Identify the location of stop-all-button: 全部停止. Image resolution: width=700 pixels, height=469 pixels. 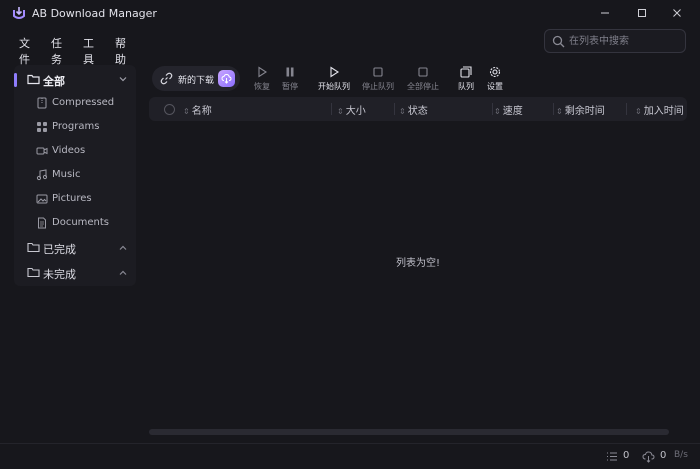
(423, 79).